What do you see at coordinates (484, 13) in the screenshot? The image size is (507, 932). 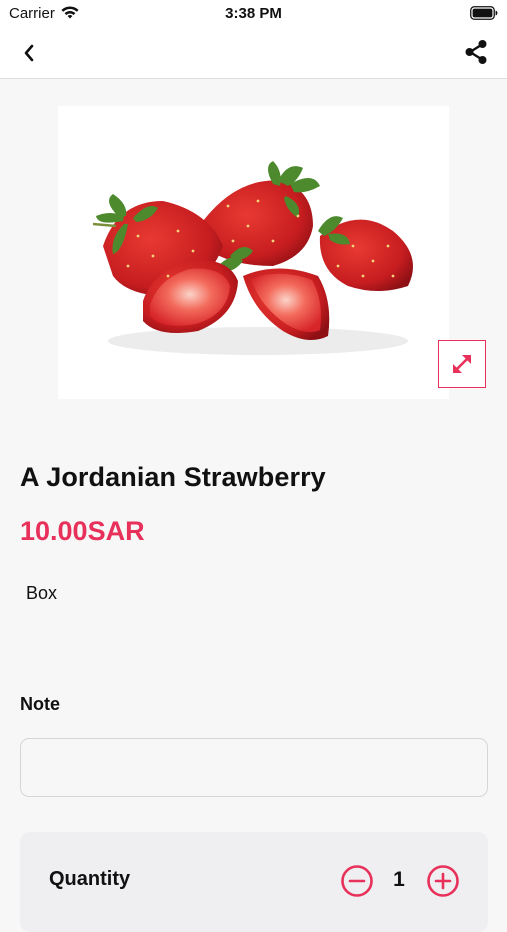 I see `battery-icon` at bounding box center [484, 13].